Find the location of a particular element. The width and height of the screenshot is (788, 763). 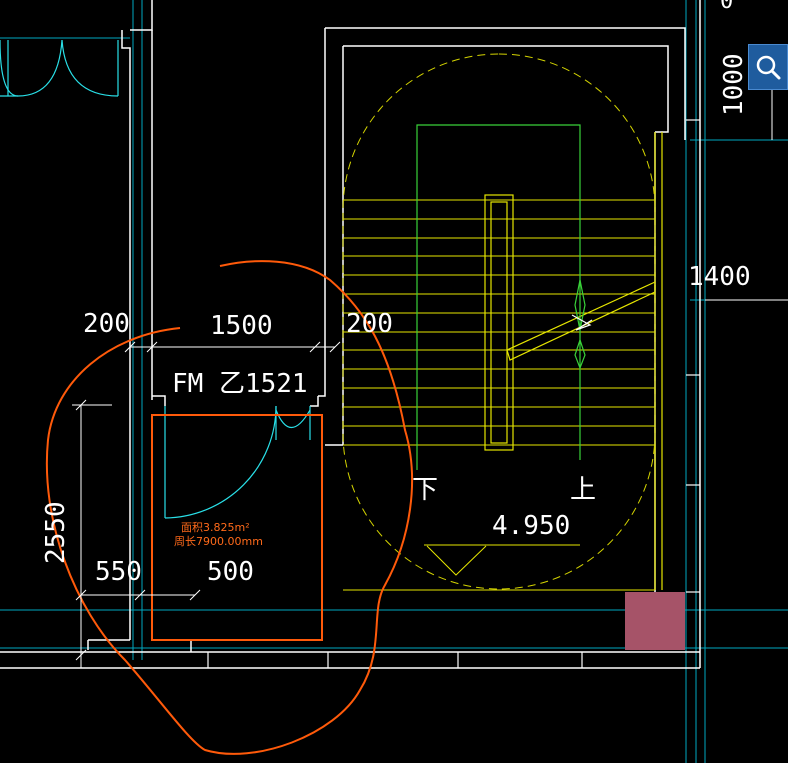

stair-down-label: 下 is located at coordinates (425, 490).